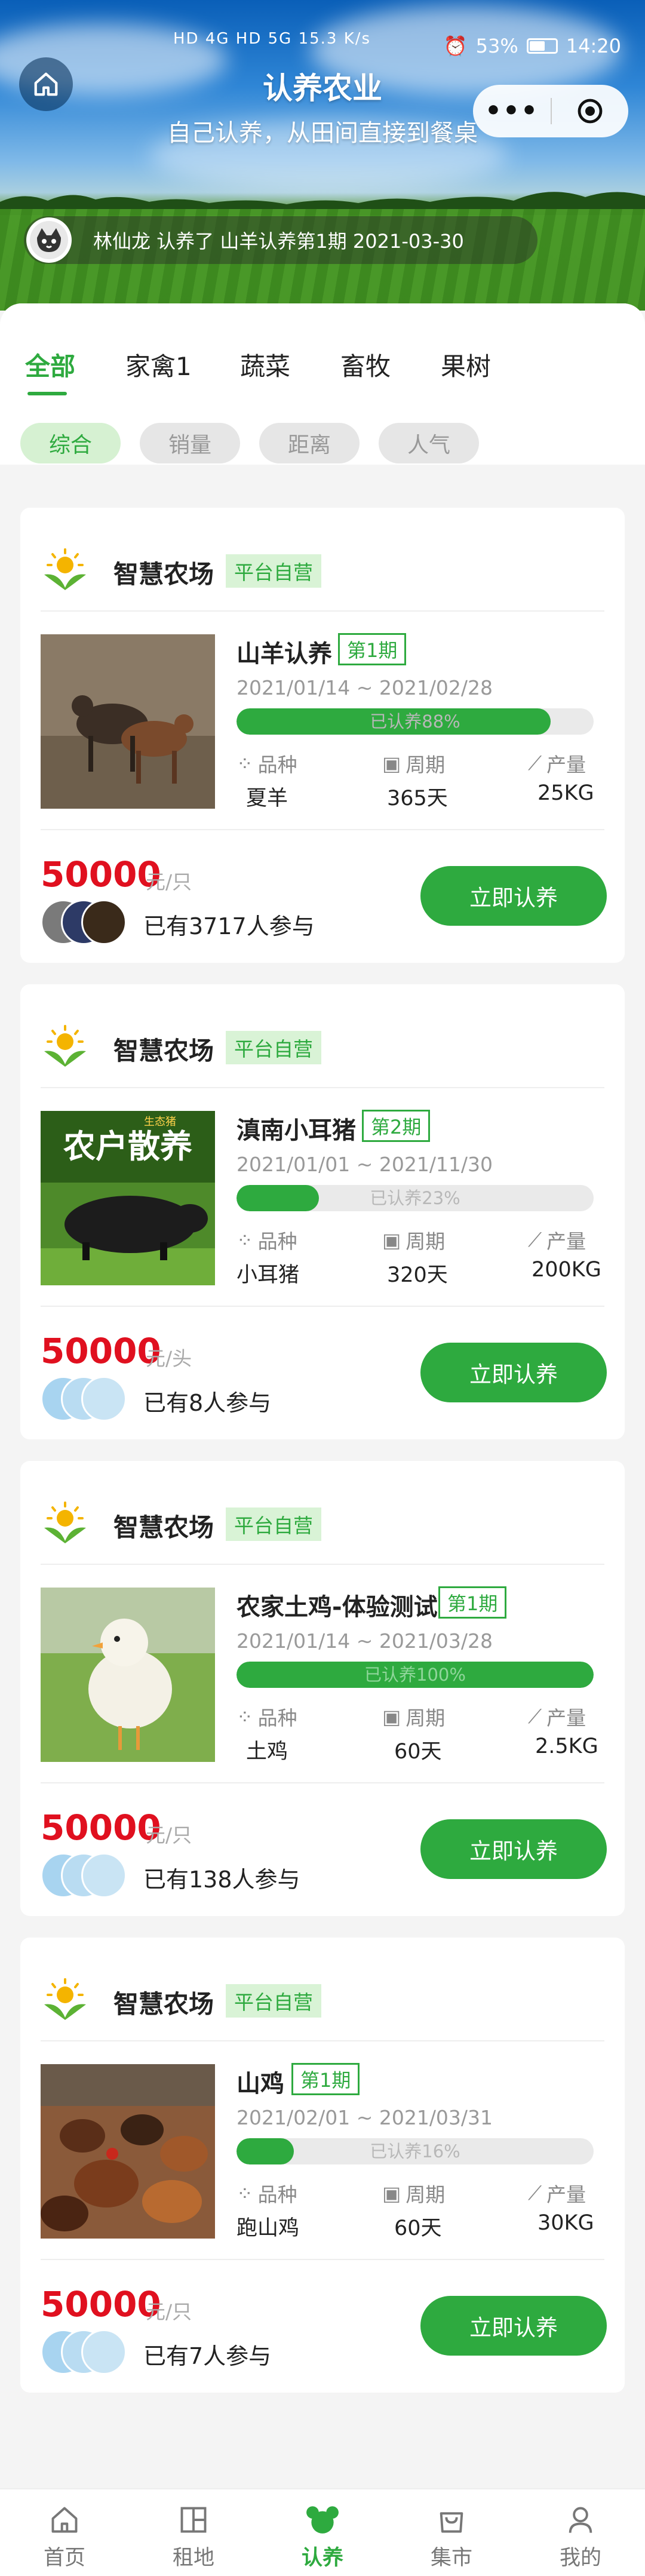 This screenshot has width=645, height=2576. Describe the element at coordinates (193, 2558) in the screenshot. I see `nav-rent-land-label: 租地` at that location.